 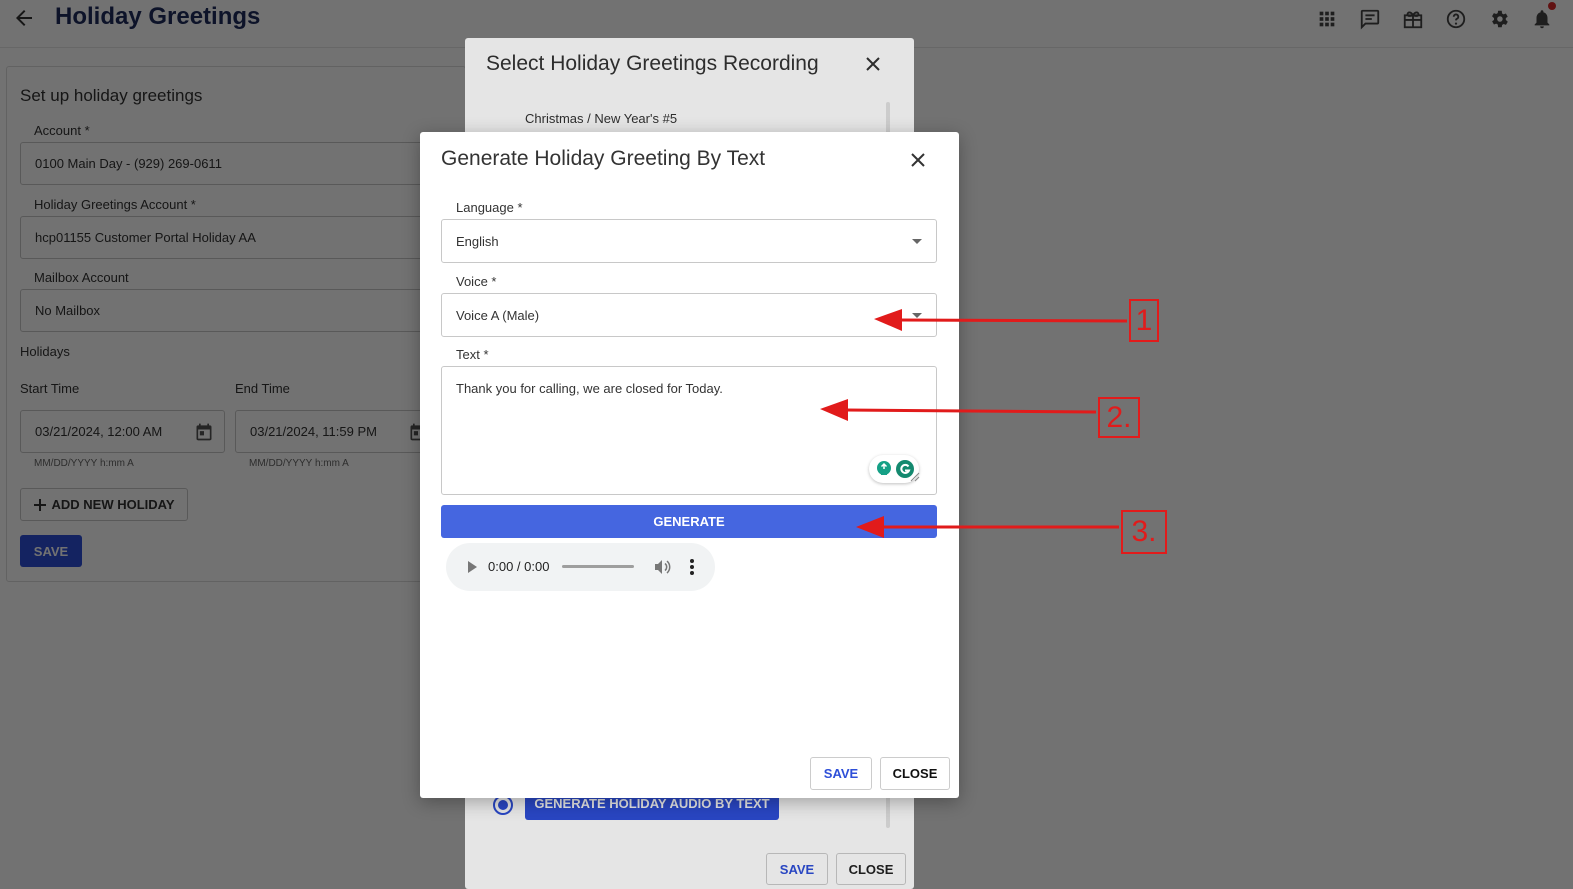 I want to click on resize-handle-icon, so click(x=915, y=477).